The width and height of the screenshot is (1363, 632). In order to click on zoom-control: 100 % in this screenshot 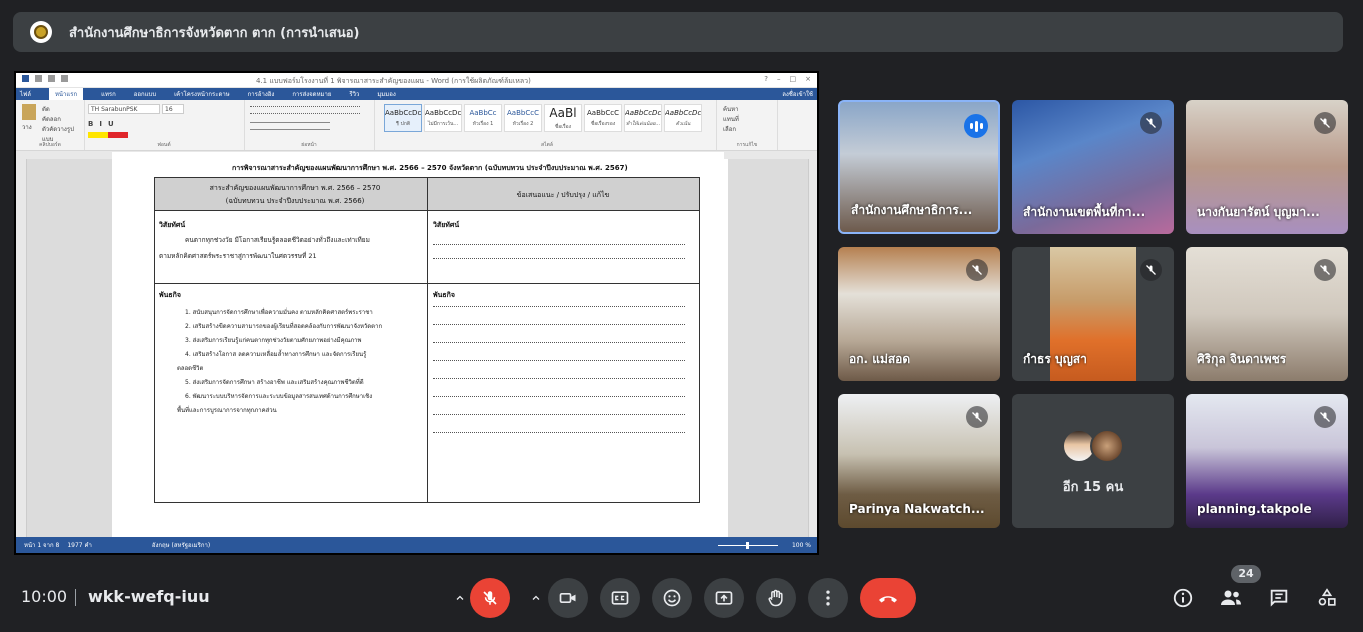, I will do `click(764, 545)`.